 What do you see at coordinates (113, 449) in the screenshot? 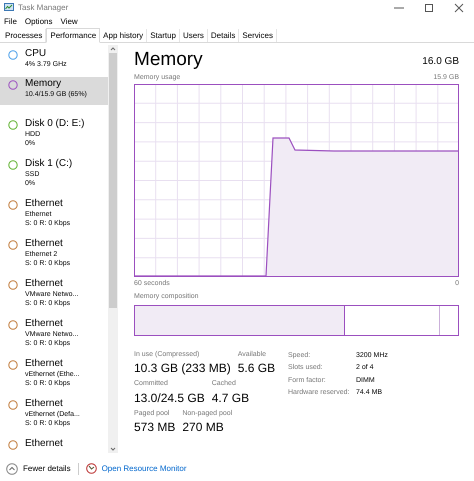
I see `scroll-down-icon` at bounding box center [113, 449].